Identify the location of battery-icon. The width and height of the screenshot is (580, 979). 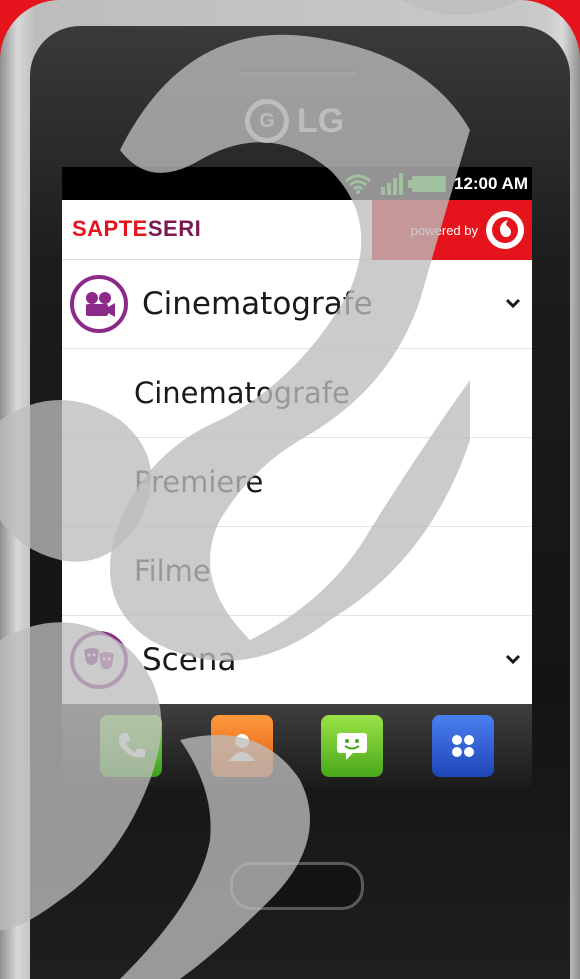
(426, 183).